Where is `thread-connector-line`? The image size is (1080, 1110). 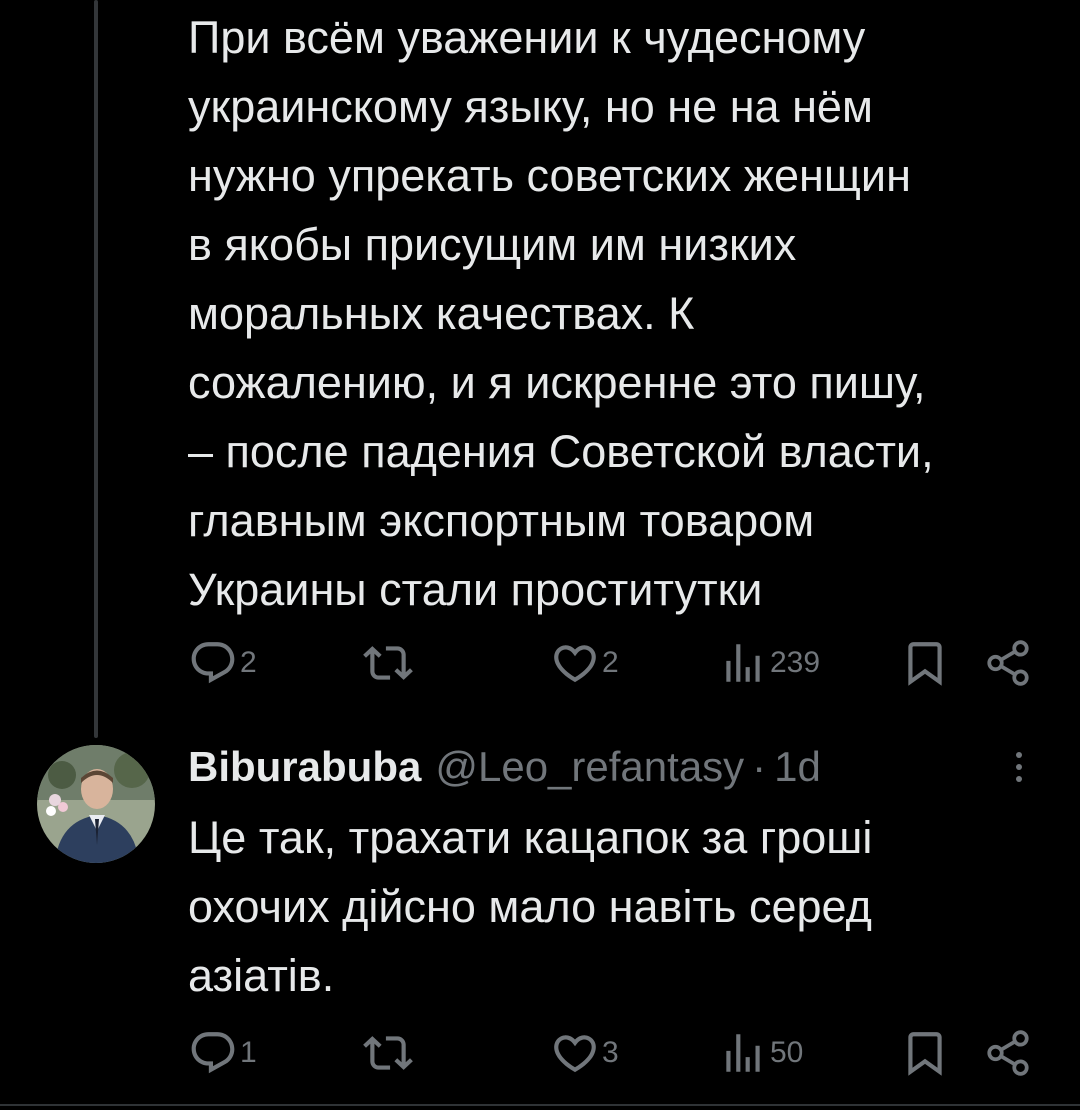
thread-connector-line is located at coordinates (96, 369).